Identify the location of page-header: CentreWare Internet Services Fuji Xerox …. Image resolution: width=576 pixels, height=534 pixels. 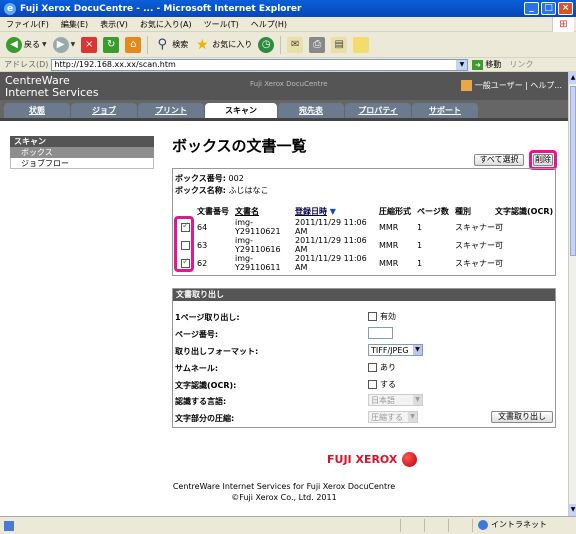
(284, 86).